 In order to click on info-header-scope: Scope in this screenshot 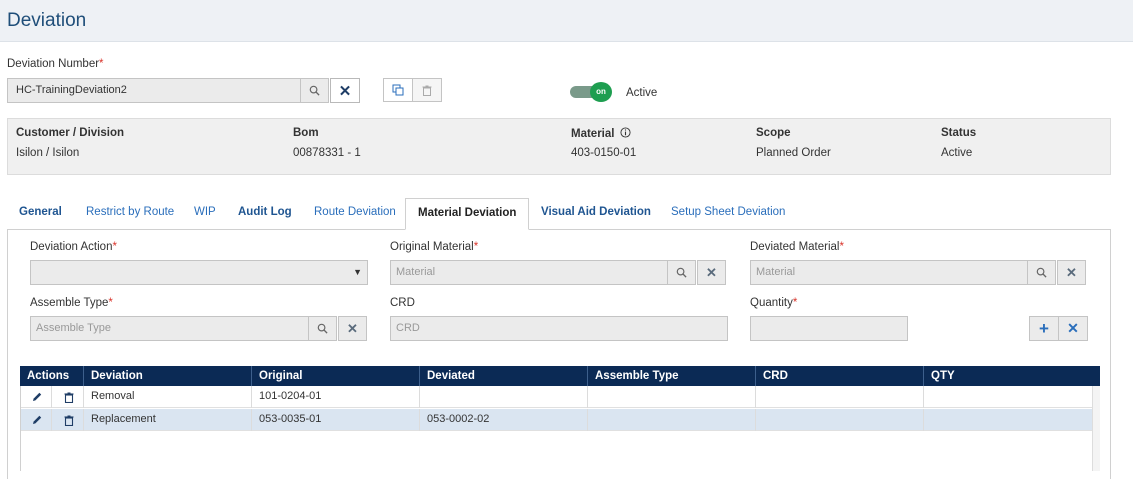, I will do `click(773, 133)`.